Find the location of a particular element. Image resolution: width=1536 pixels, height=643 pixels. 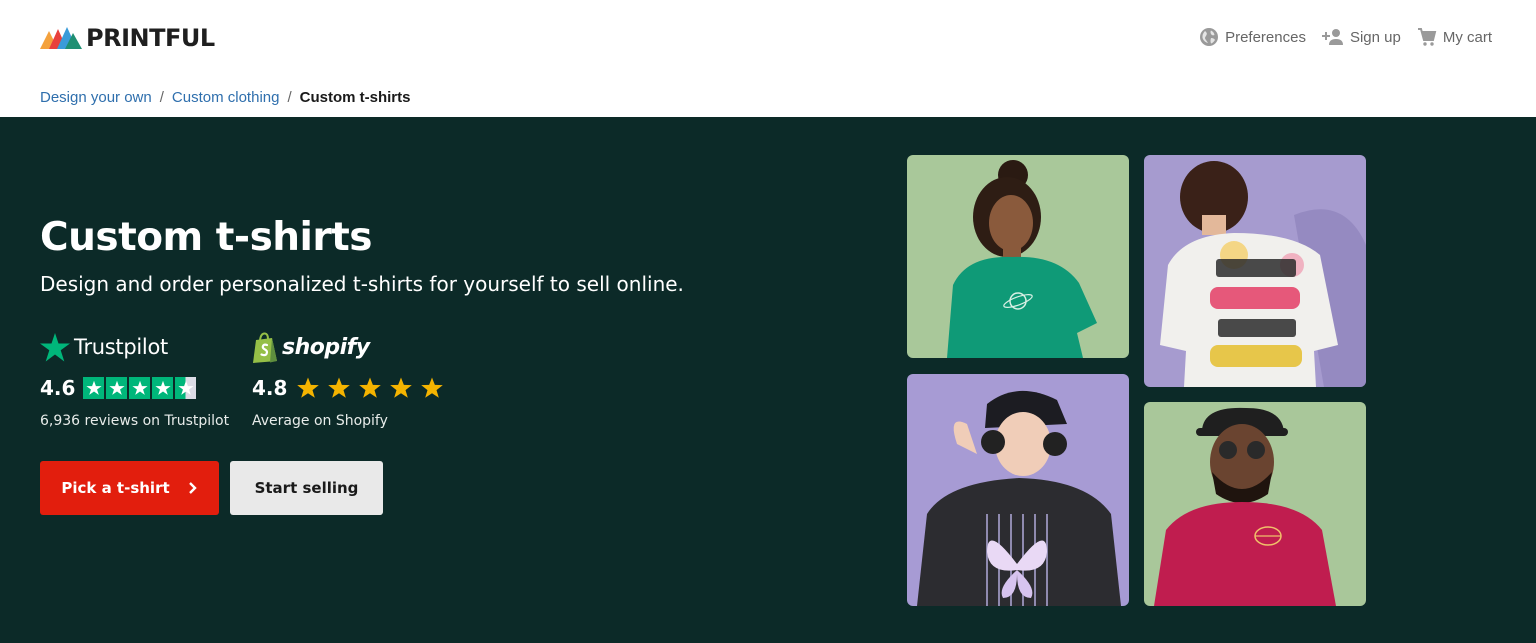

preferences-link: Preferences is located at coordinates (1252, 37).